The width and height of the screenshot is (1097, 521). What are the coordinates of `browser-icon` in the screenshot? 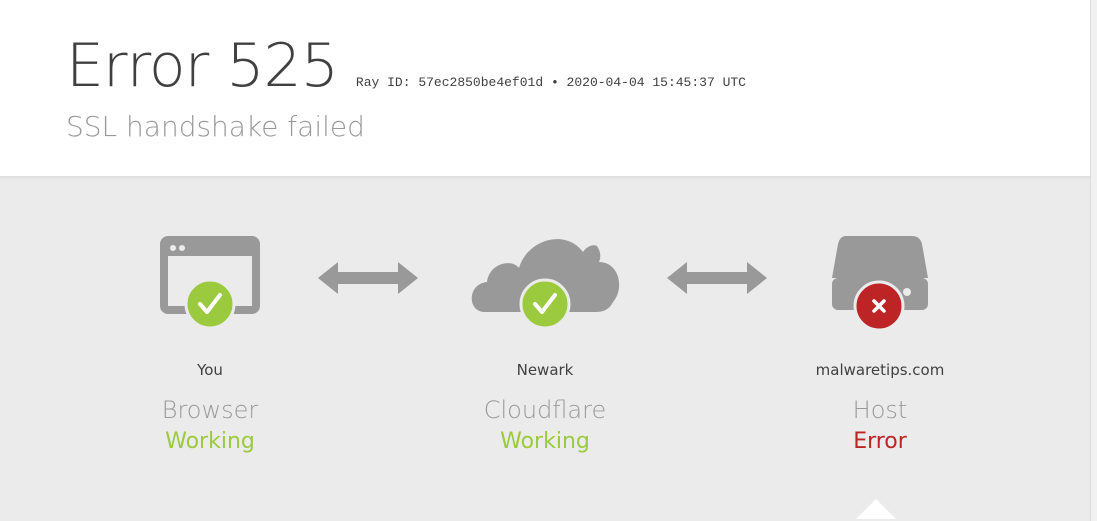 It's located at (210, 283).